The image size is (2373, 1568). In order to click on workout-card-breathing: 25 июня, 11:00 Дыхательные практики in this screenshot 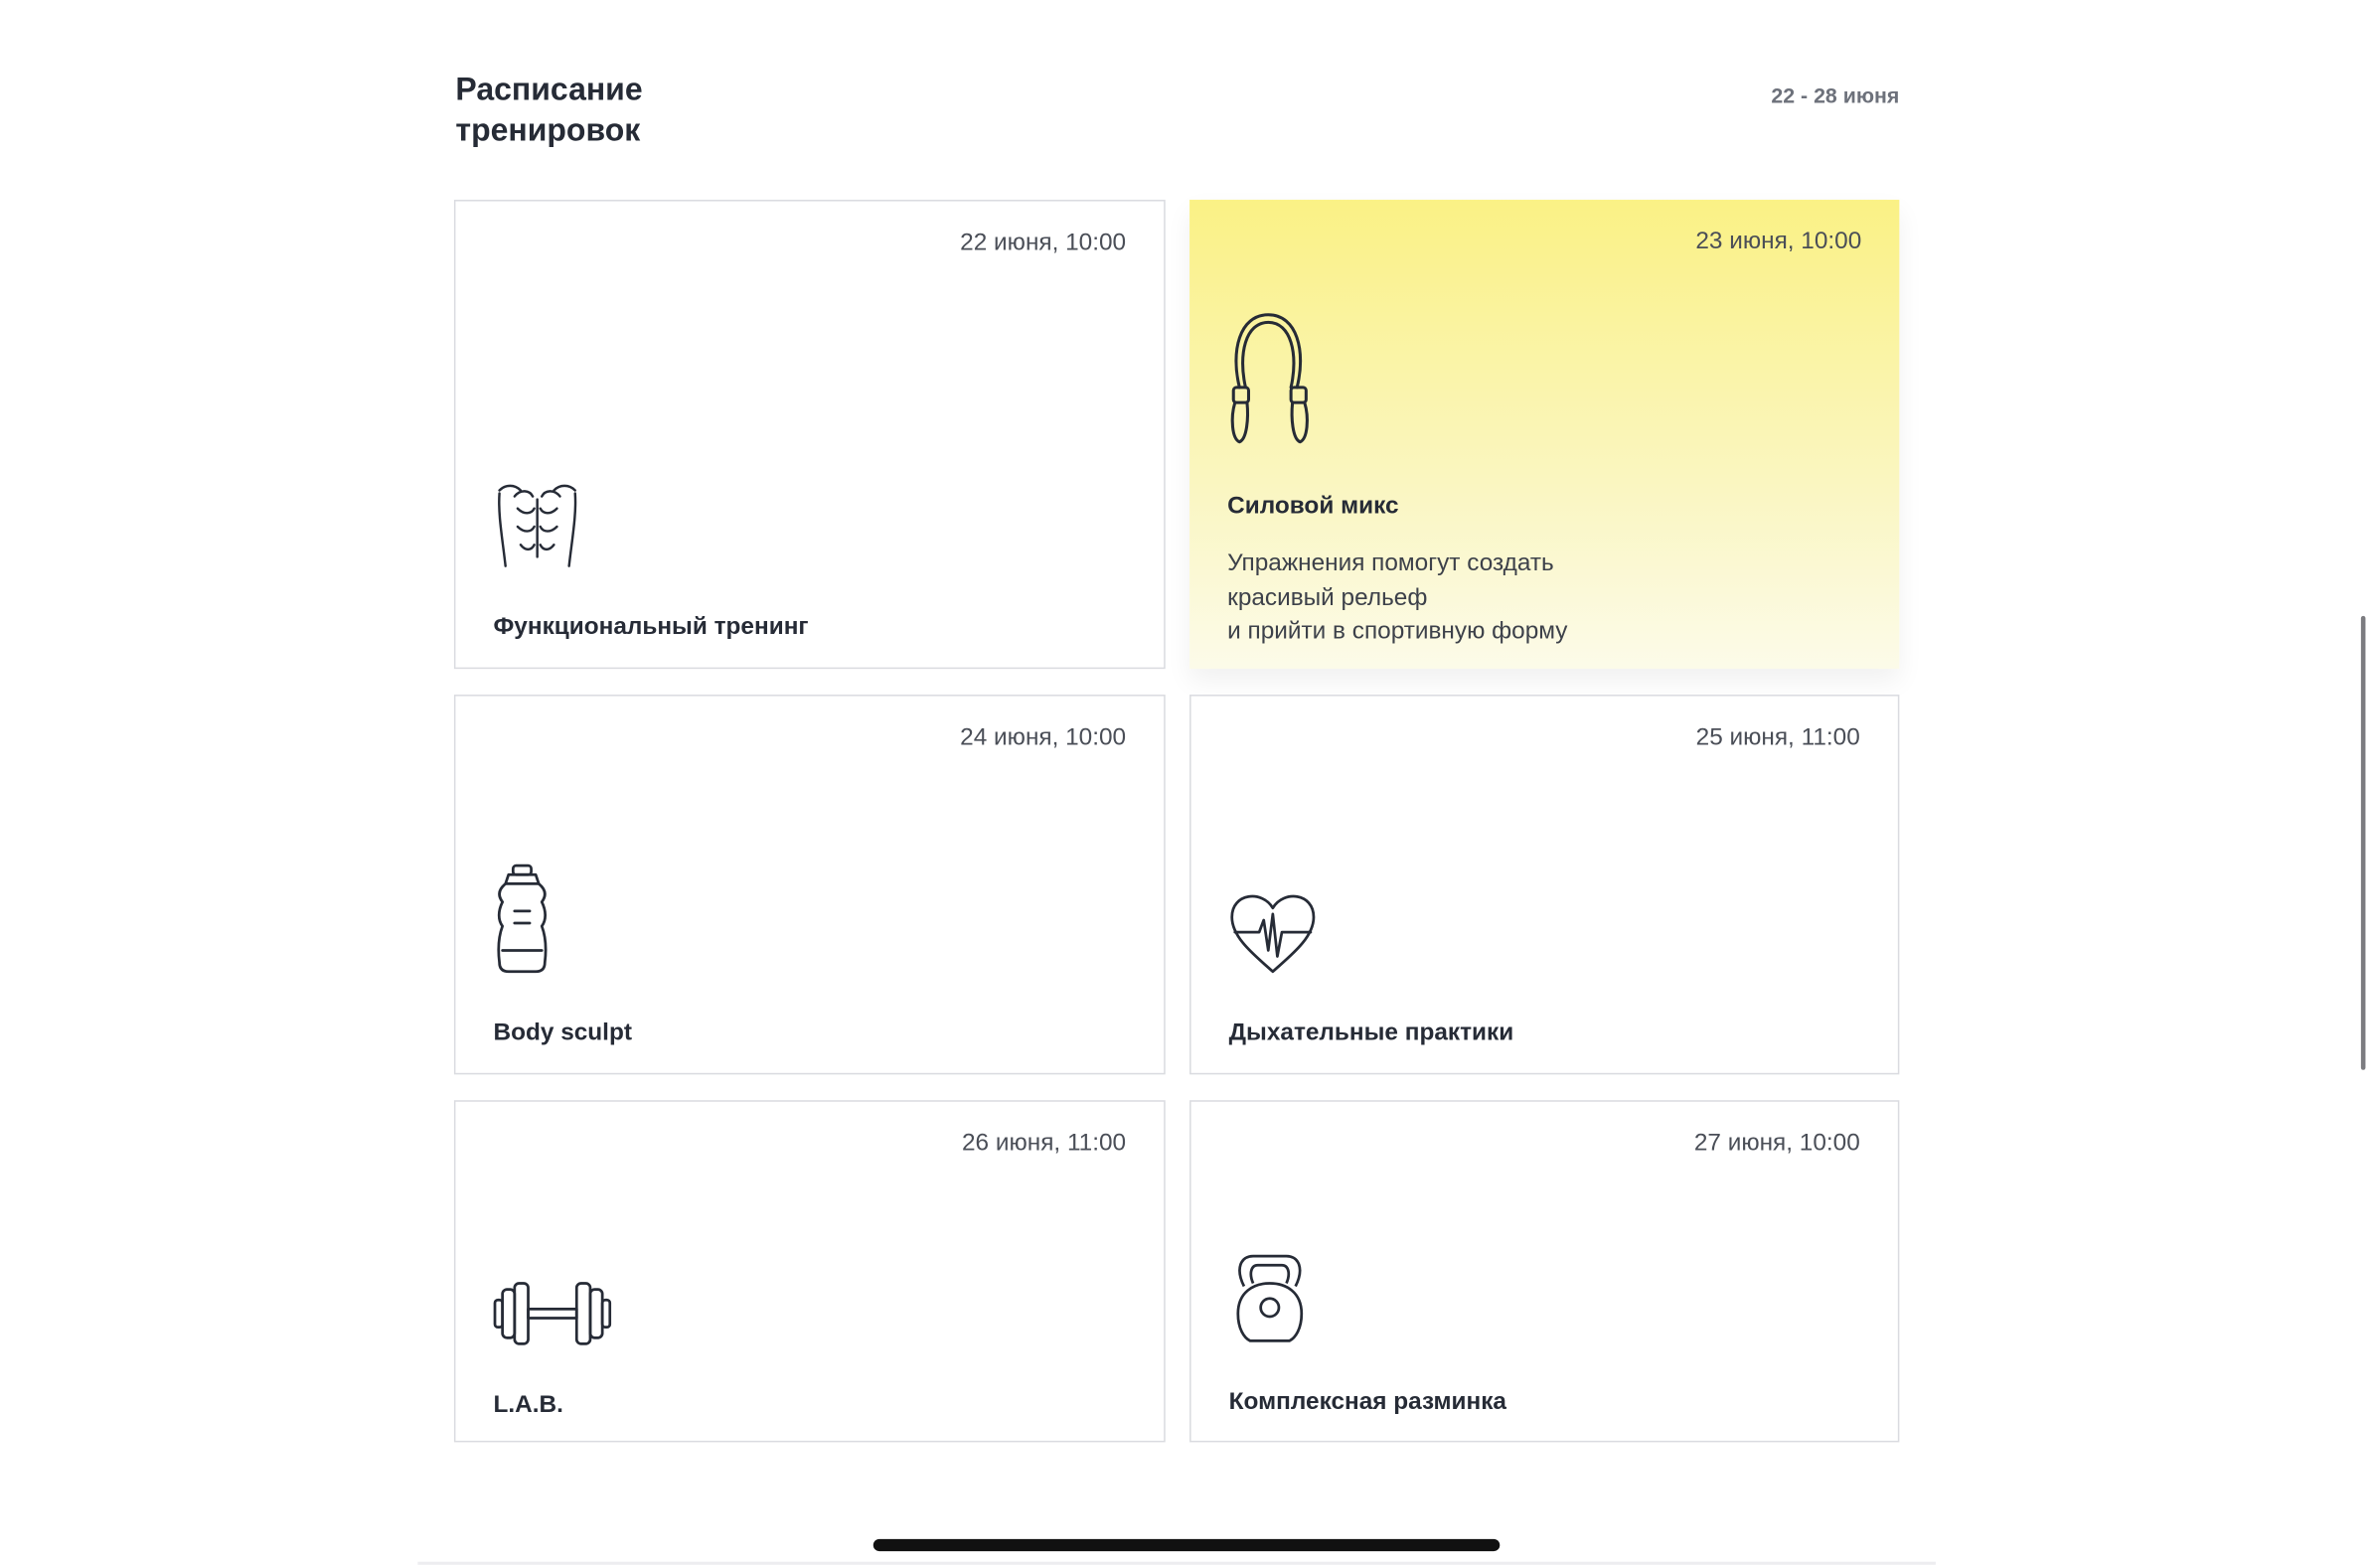, I will do `click(1544, 885)`.